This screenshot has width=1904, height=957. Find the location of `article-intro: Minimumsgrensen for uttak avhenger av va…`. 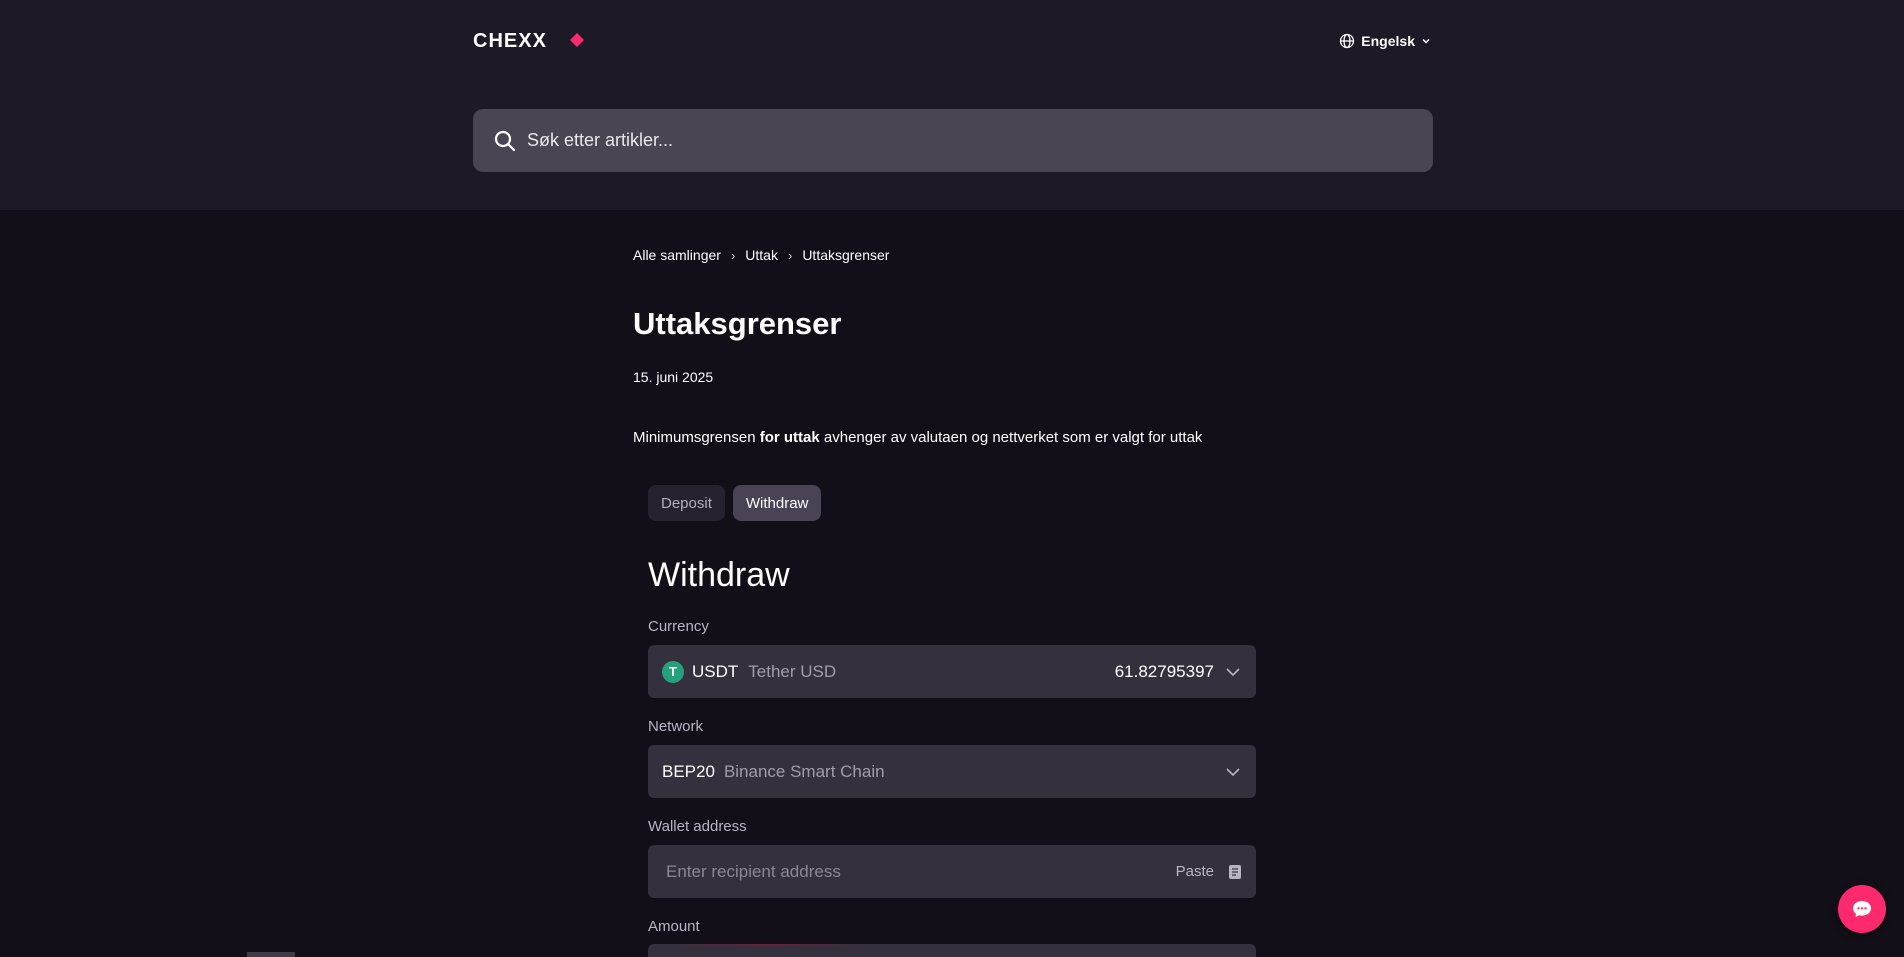

article-intro: Minimumsgrensen for uttak avhenger av va… is located at coordinates (917, 437).